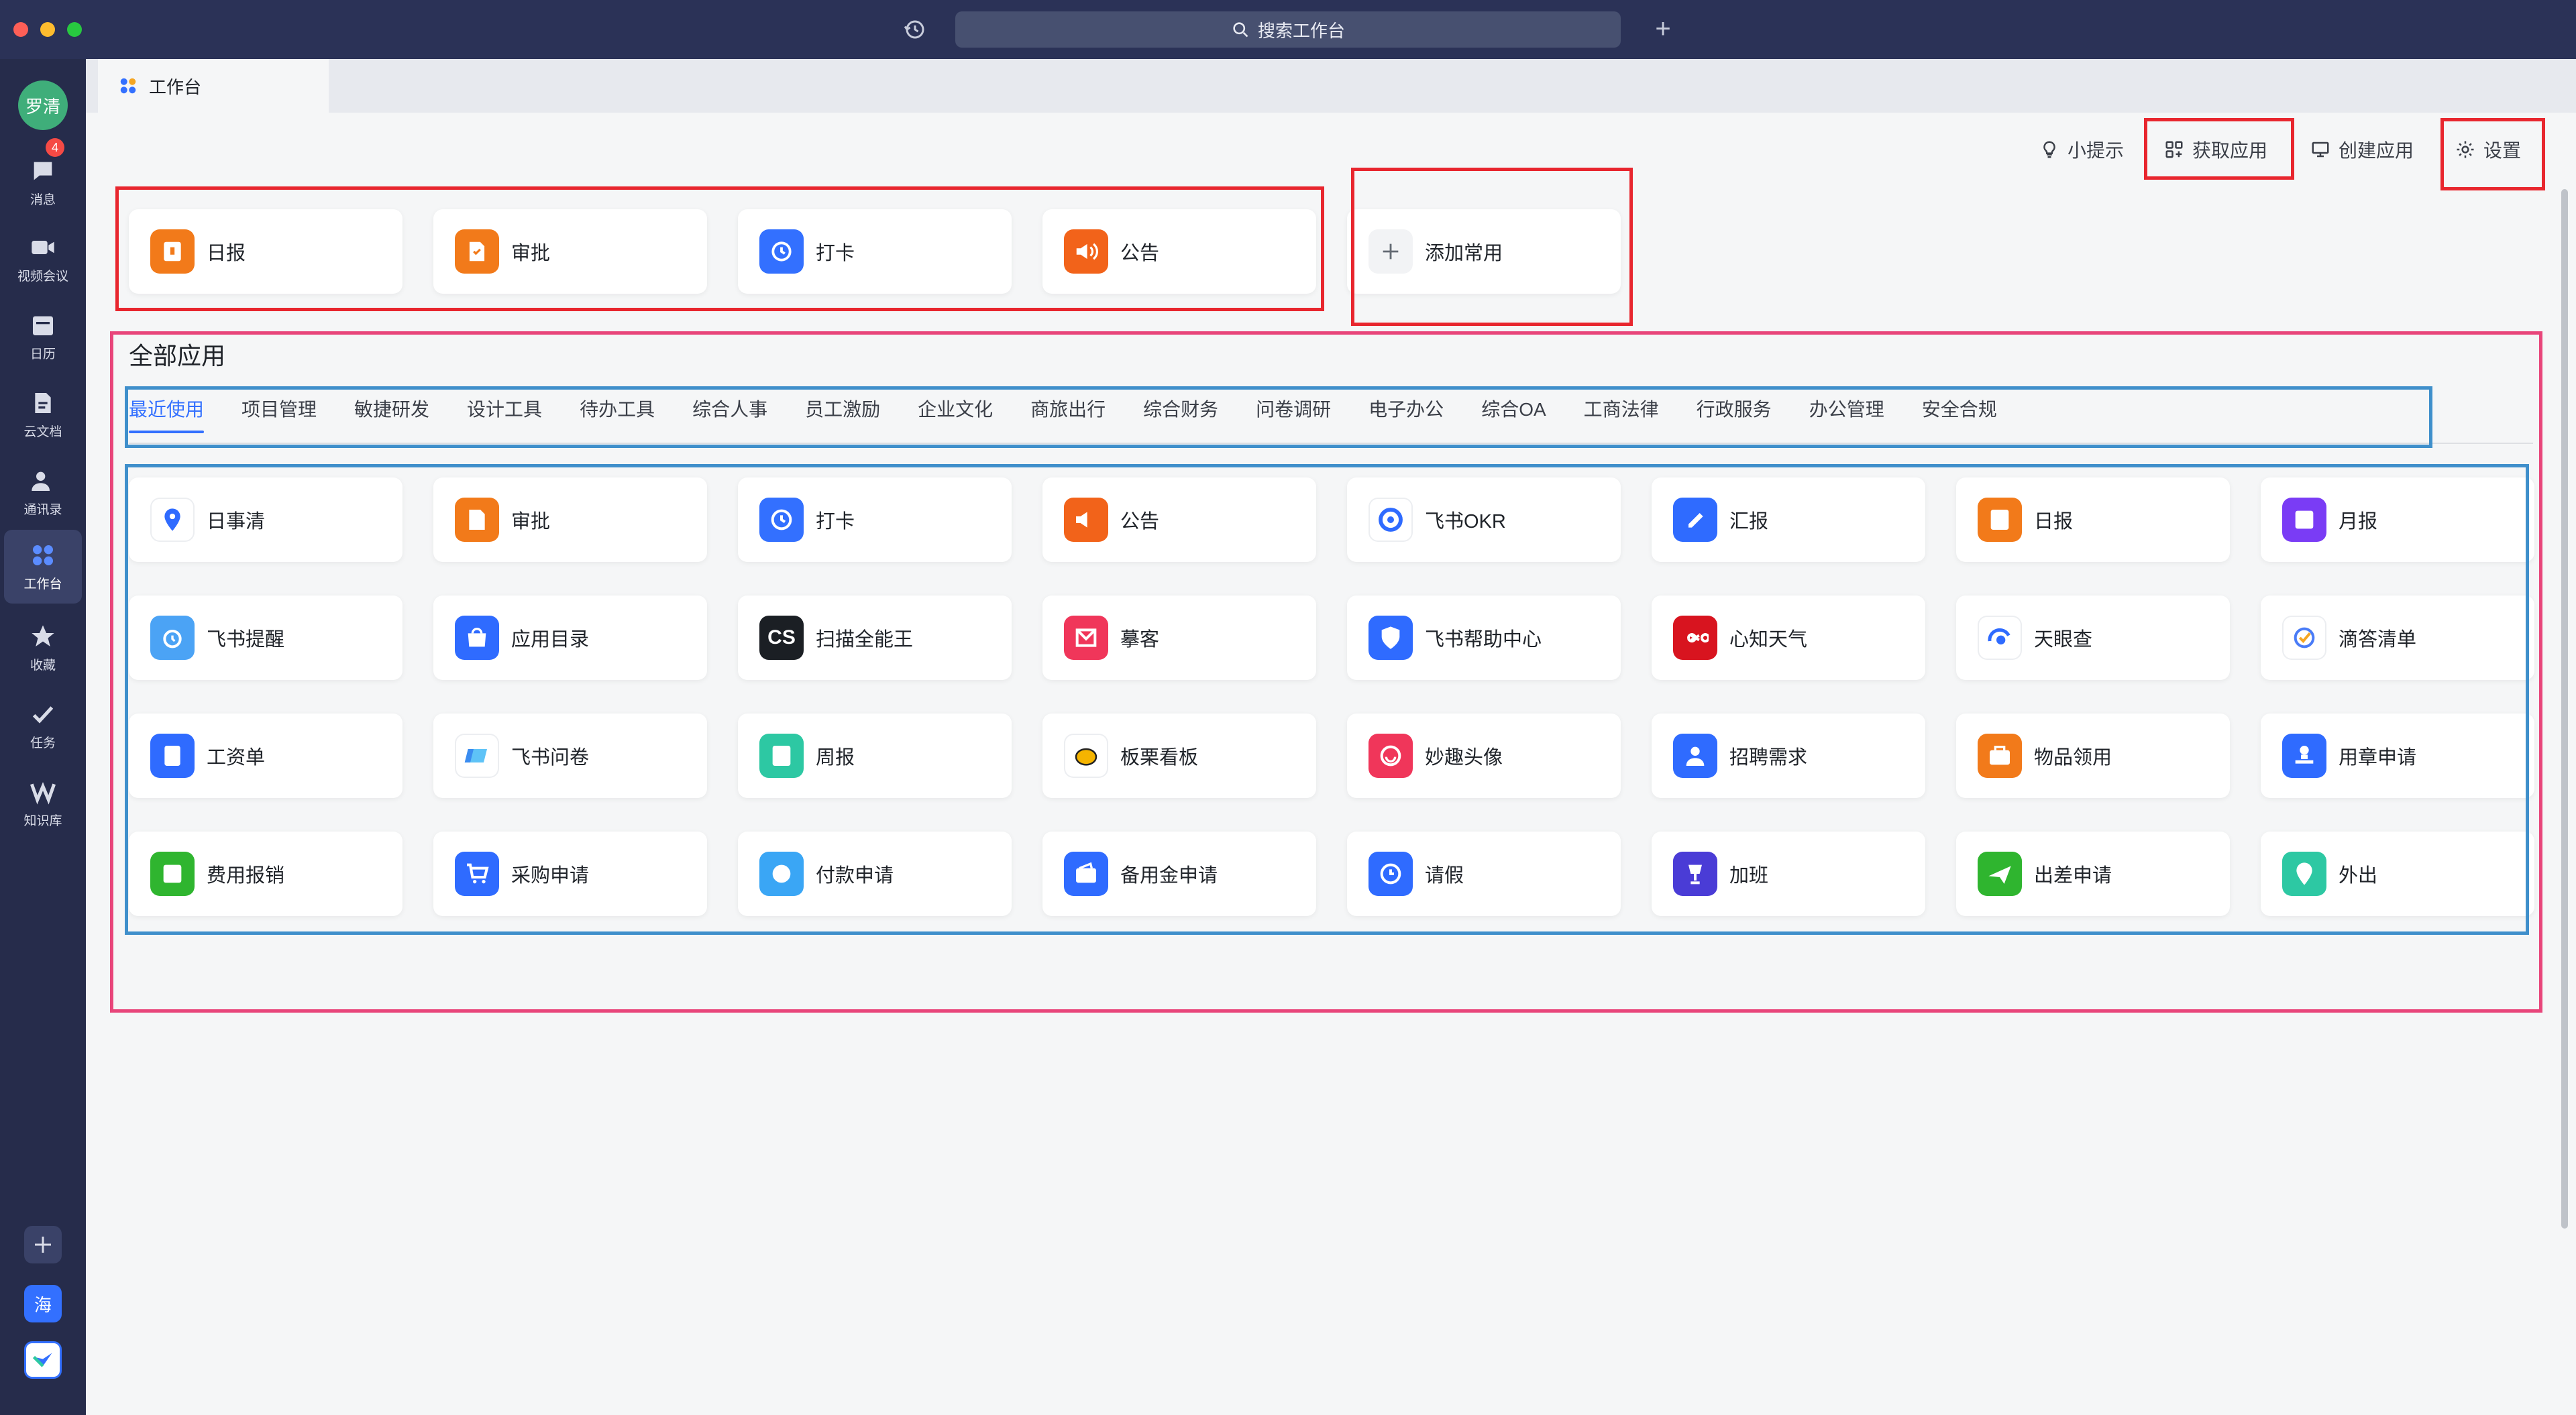 The height and width of the screenshot is (1415, 2576). What do you see at coordinates (865, 639) in the screenshot?
I see `app-card-label: 扫描全能王` at bounding box center [865, 639].